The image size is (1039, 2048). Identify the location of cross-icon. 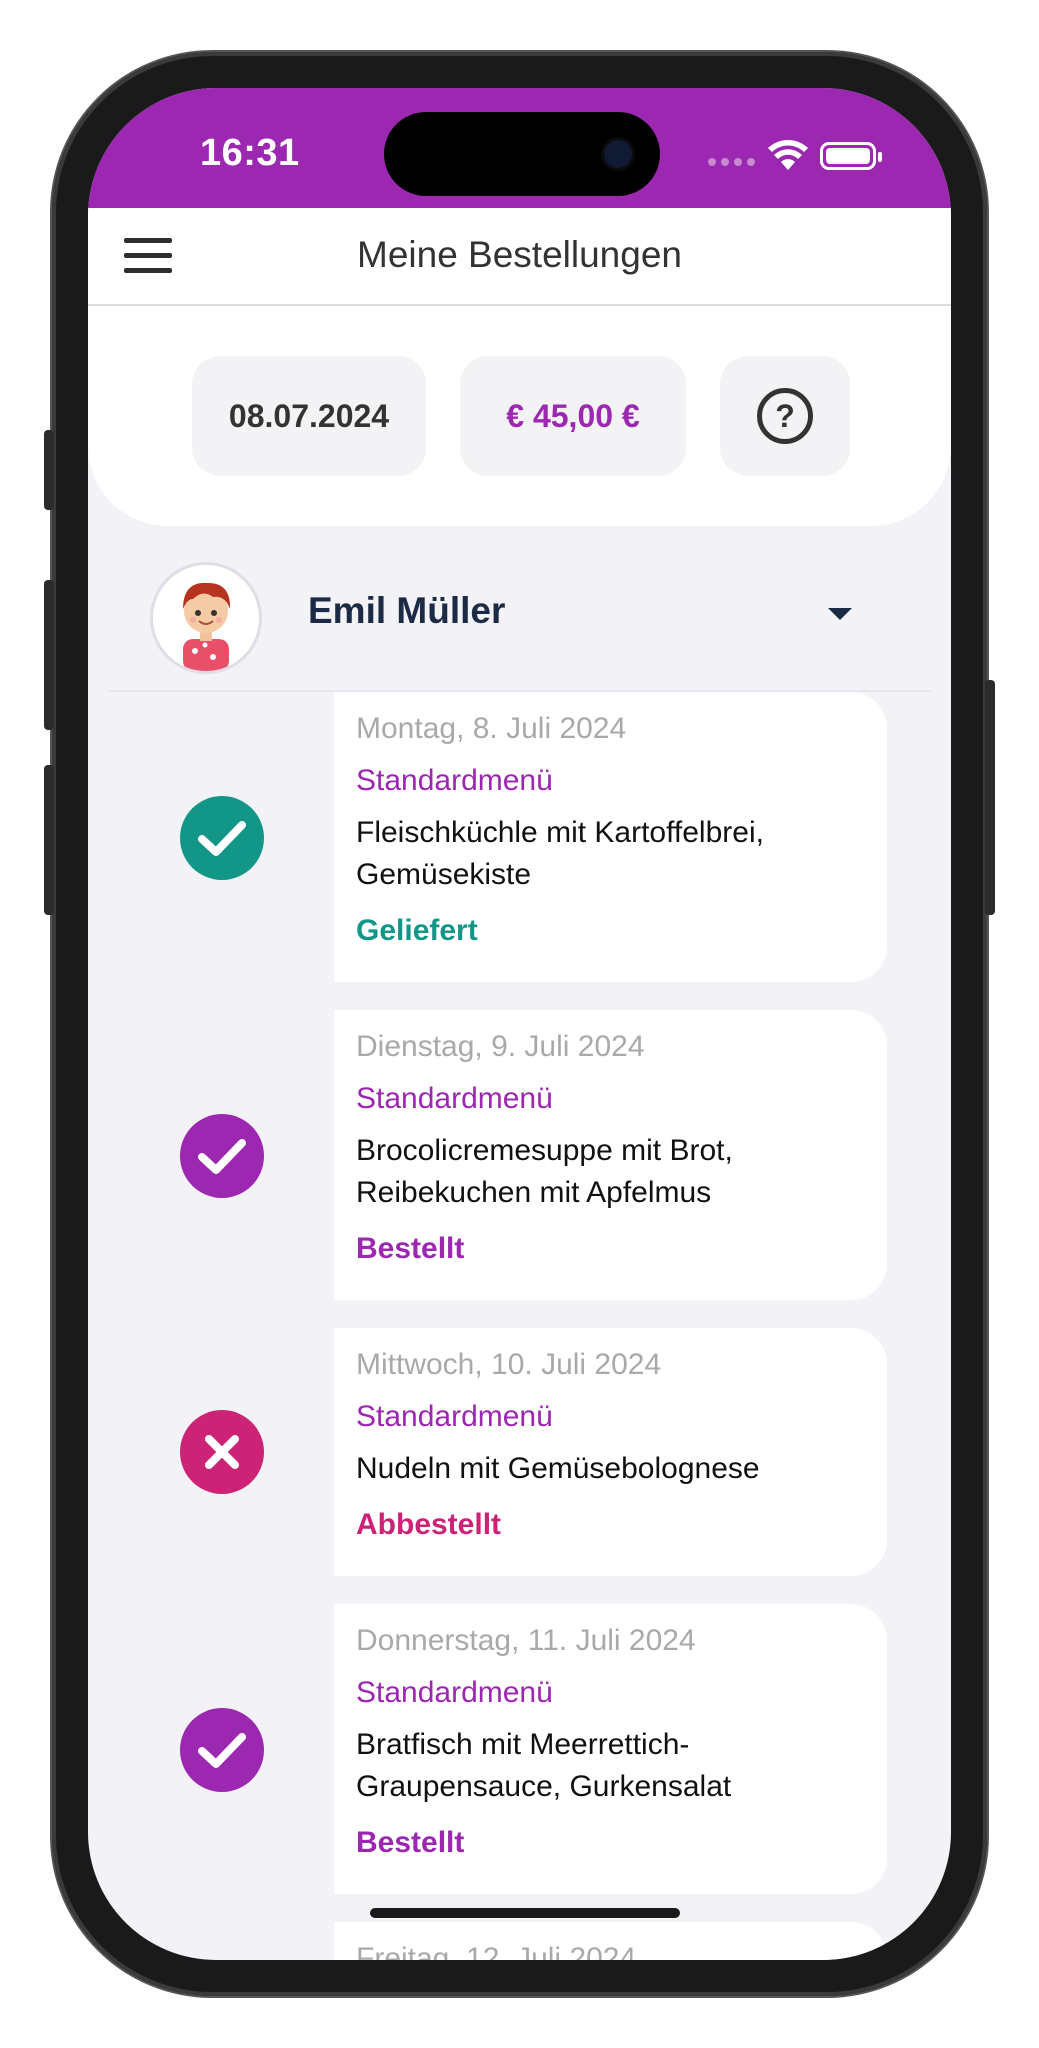
(222, 1452).